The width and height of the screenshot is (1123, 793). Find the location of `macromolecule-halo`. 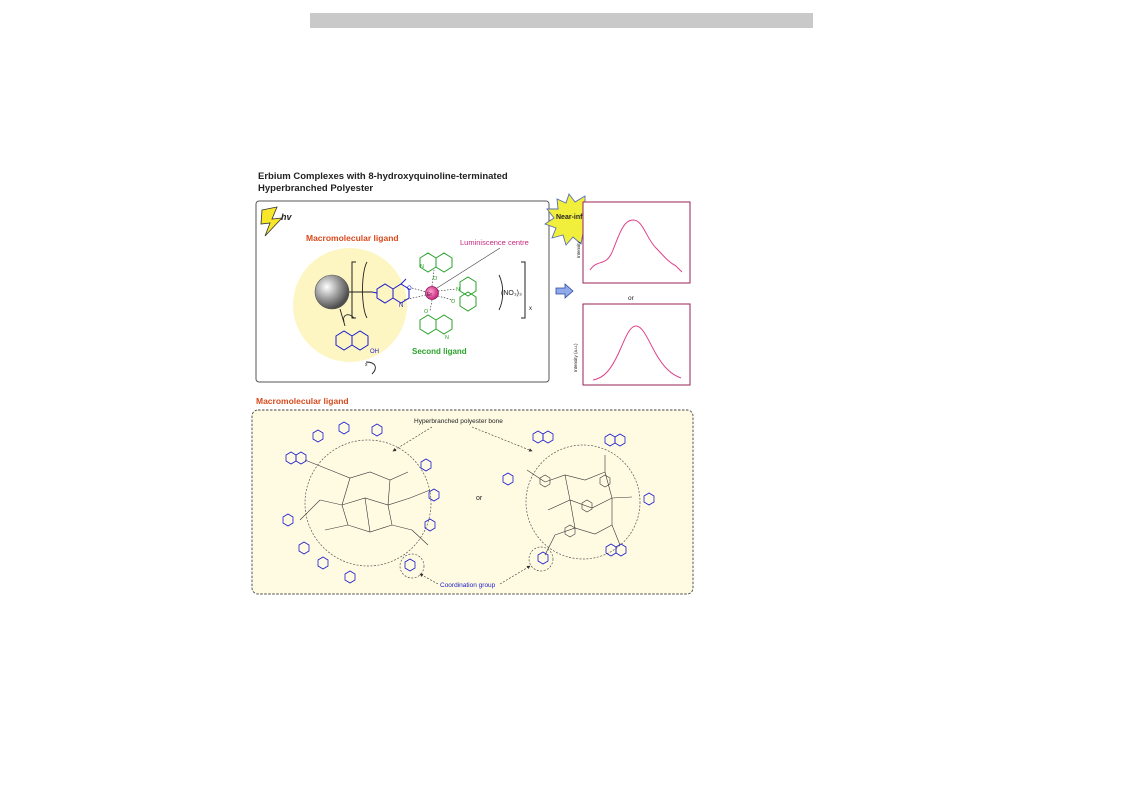

macromolecule-halo is located at coordinates (350, 305).